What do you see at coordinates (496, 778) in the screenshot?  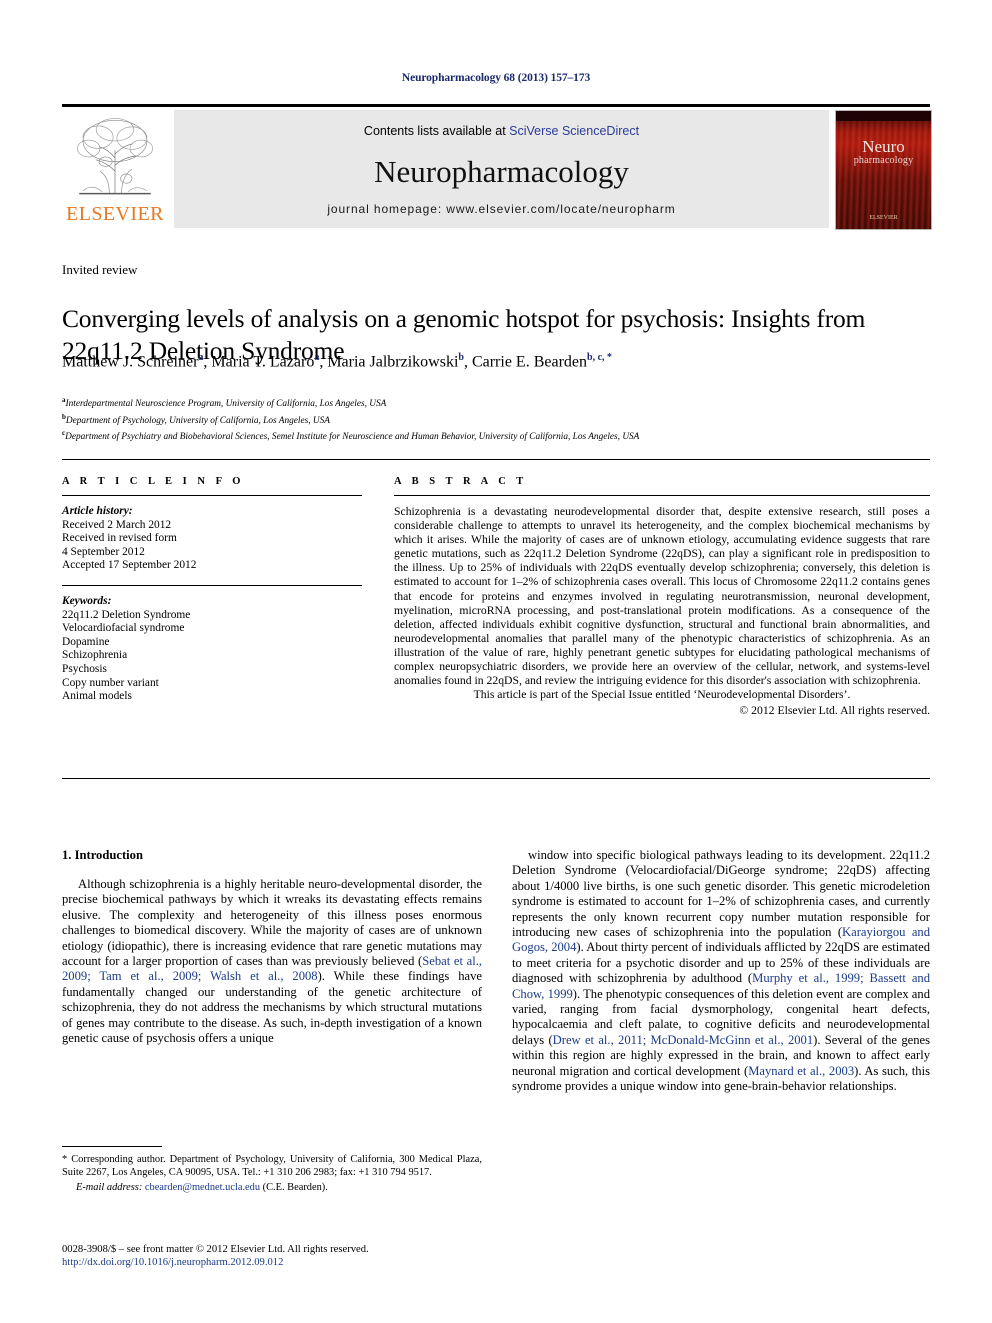 I see `info-block-bottom-rule` at bounding box center [496, 778].